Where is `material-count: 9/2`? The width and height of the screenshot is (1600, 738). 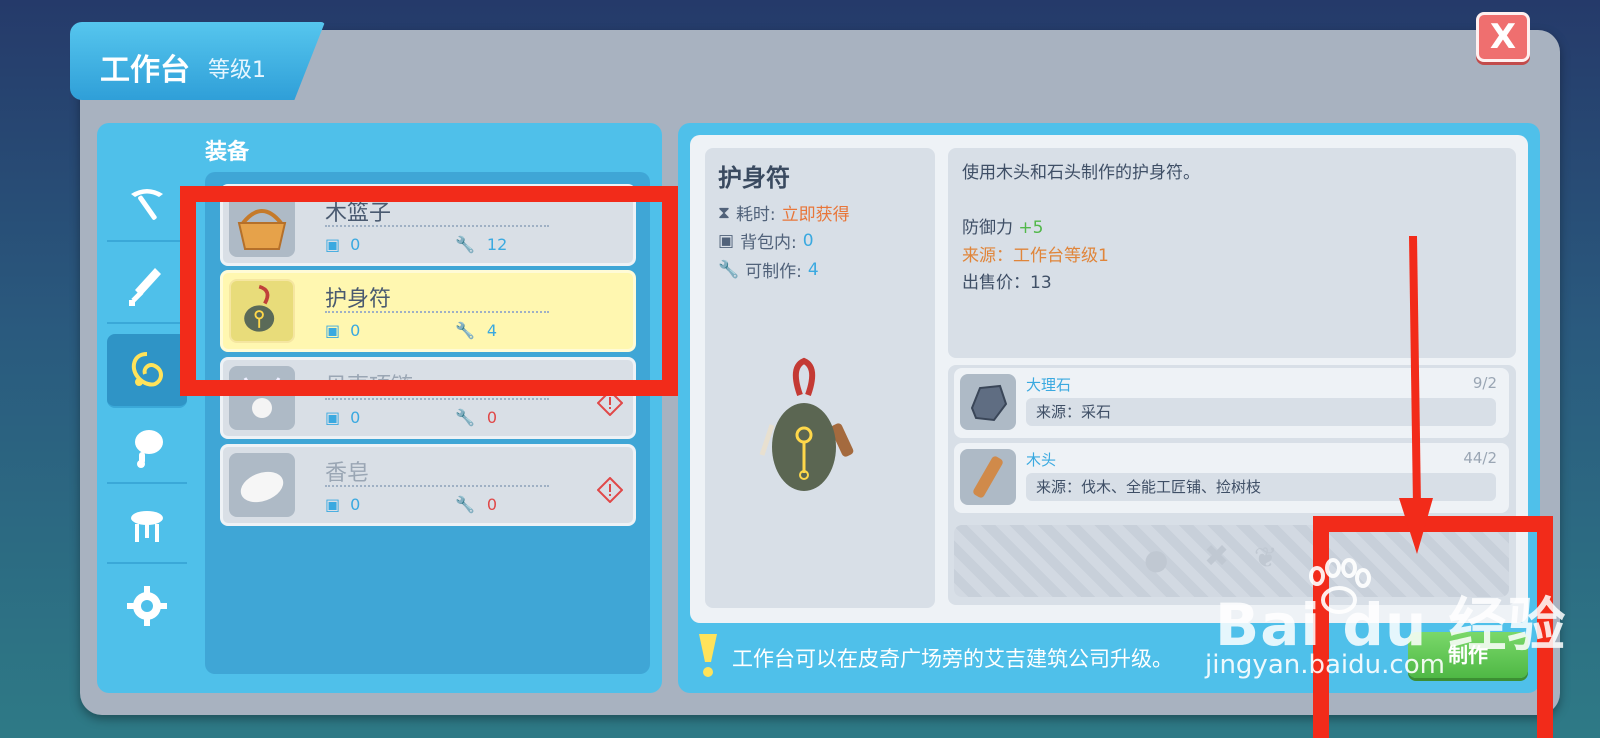
material-count: 9/2 is located at coordinates (1484, 383).